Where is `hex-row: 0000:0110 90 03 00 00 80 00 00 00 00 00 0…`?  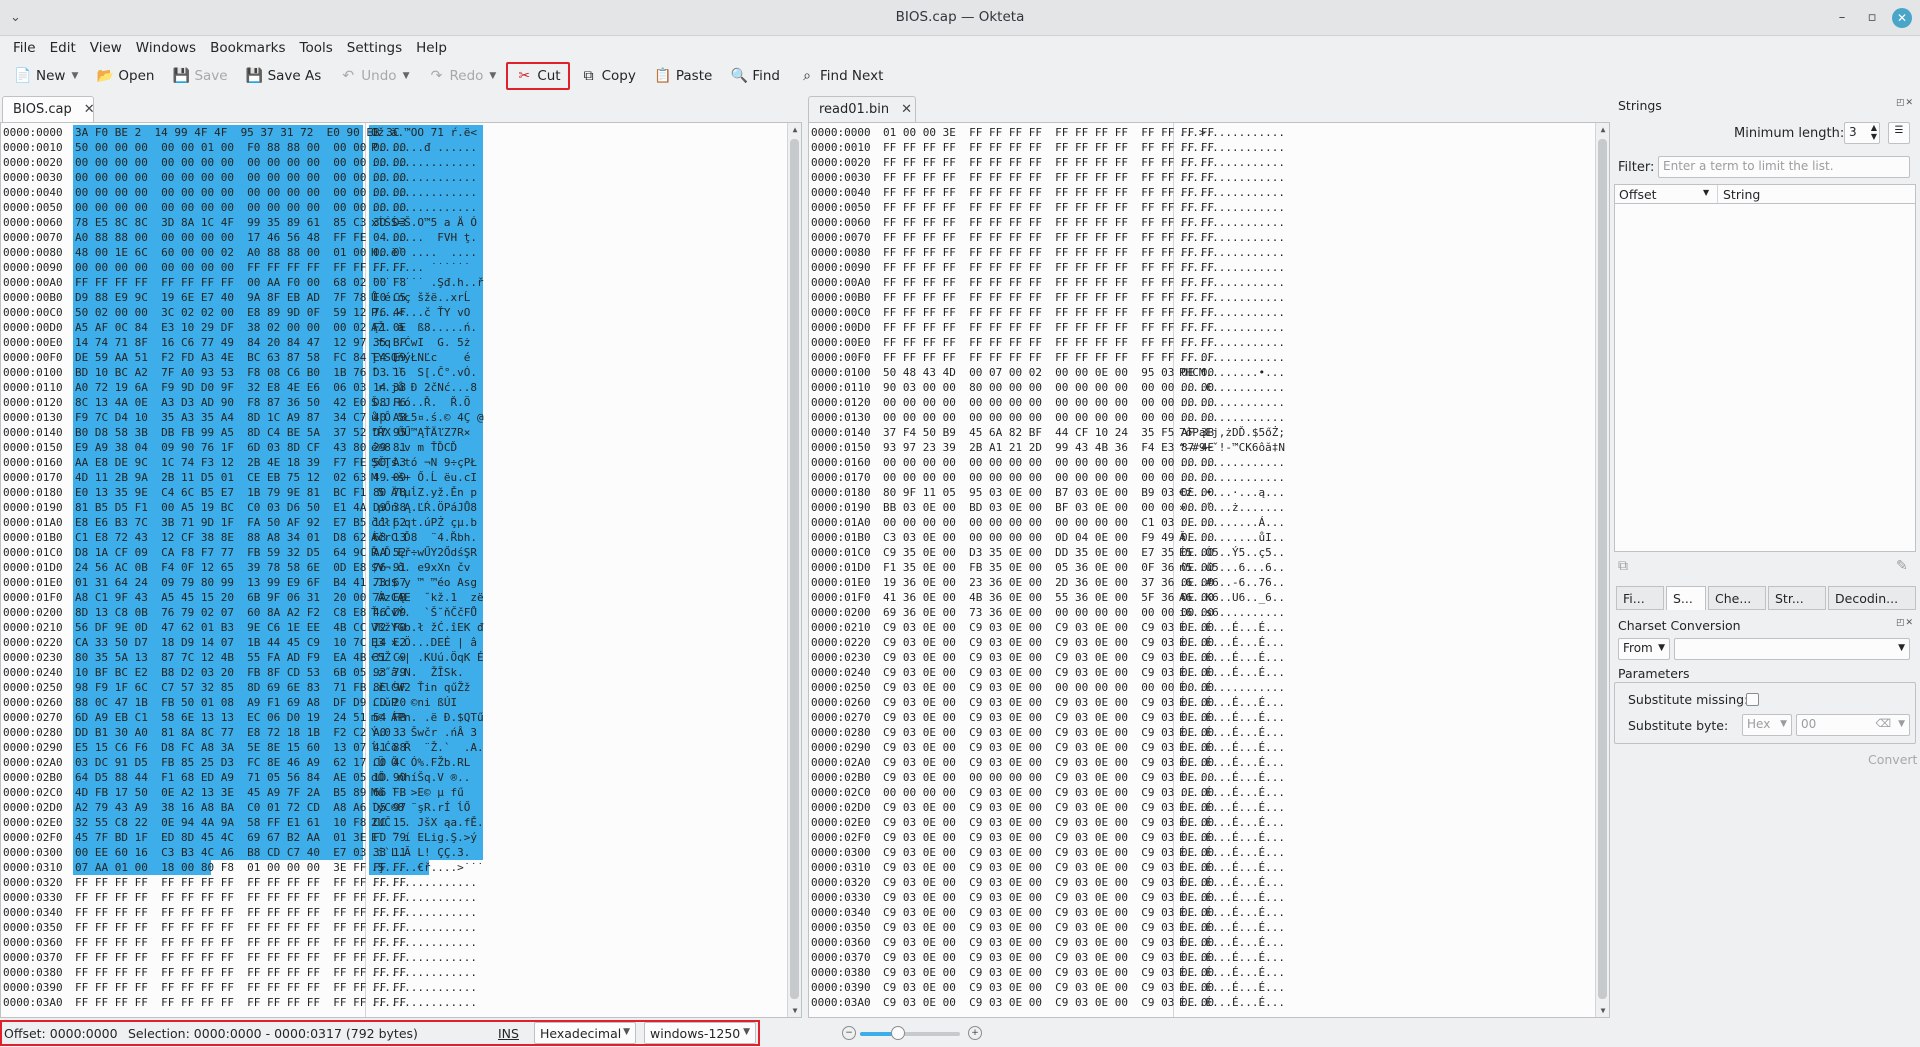 hex-row: 0000:0110 90 03 00 00 80 00 00 00 00 00 0… is located at coordinates (1204, 387).